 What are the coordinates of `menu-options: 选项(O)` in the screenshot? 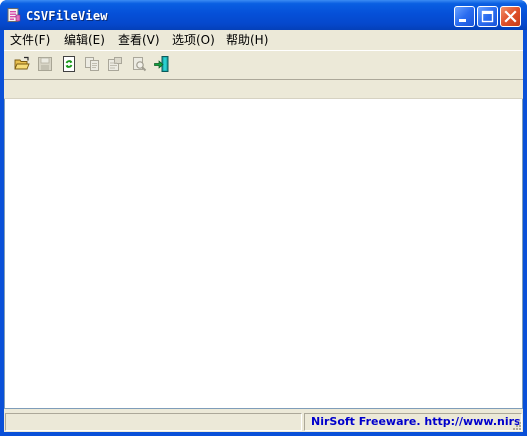 It's located at (193, 40).